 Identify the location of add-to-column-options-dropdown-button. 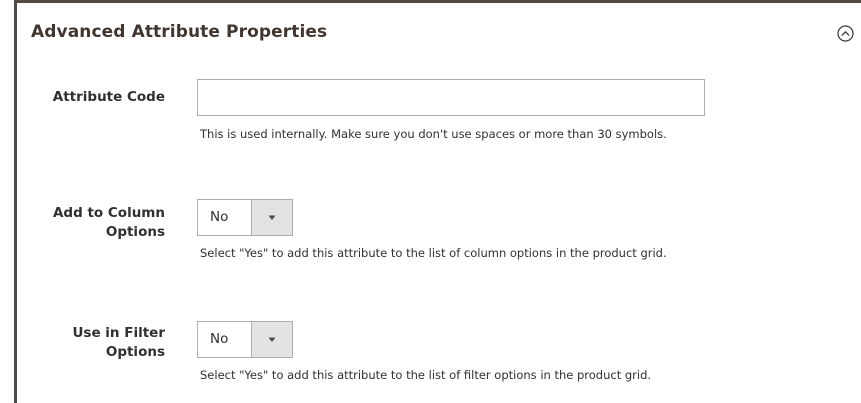
(271, 217).